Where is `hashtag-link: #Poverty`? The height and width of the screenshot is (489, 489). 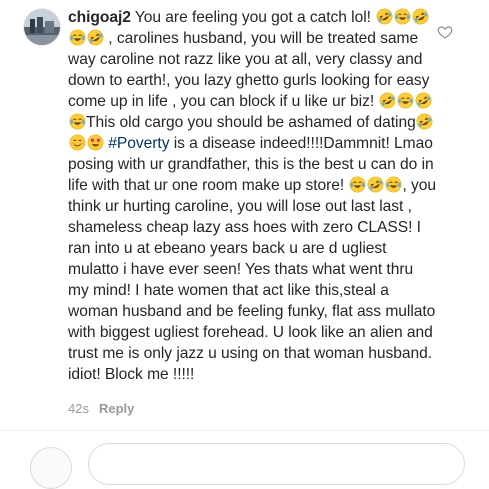 hashtag-link: #Poverty is located at coordinates (138, 143).